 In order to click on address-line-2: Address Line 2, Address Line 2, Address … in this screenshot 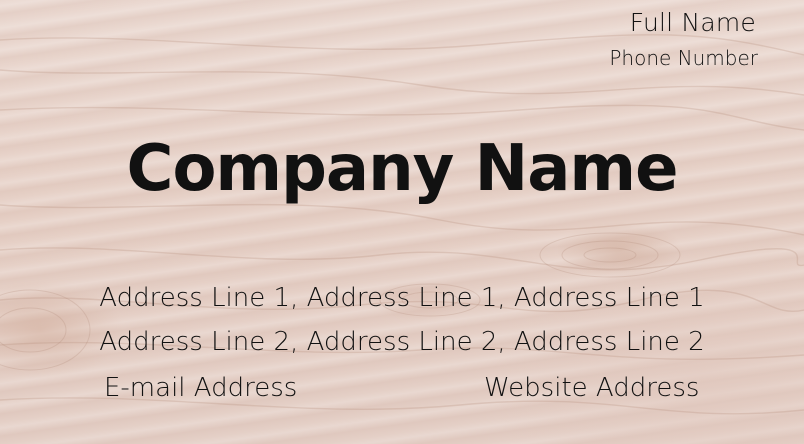, I will do `click(402, 342)`.